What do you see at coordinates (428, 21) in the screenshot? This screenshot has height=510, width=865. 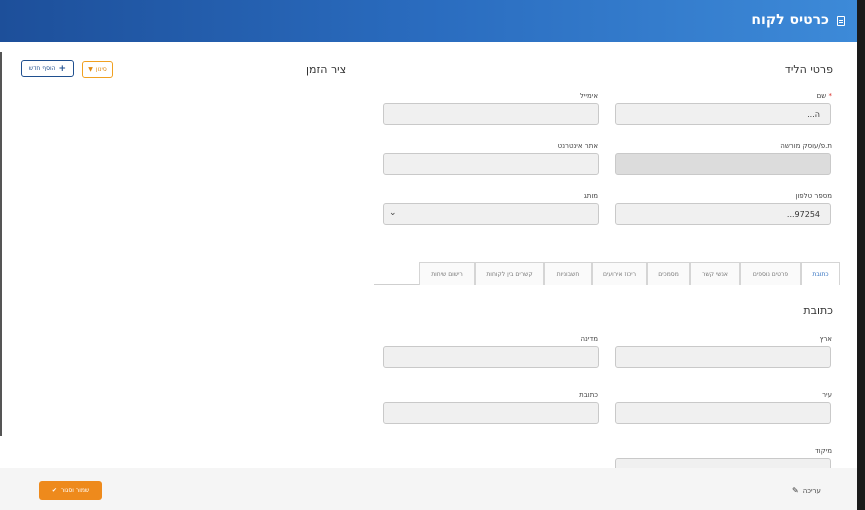 I see `header-bar: כרטיס לקוח` at bounding box center [428, 21].